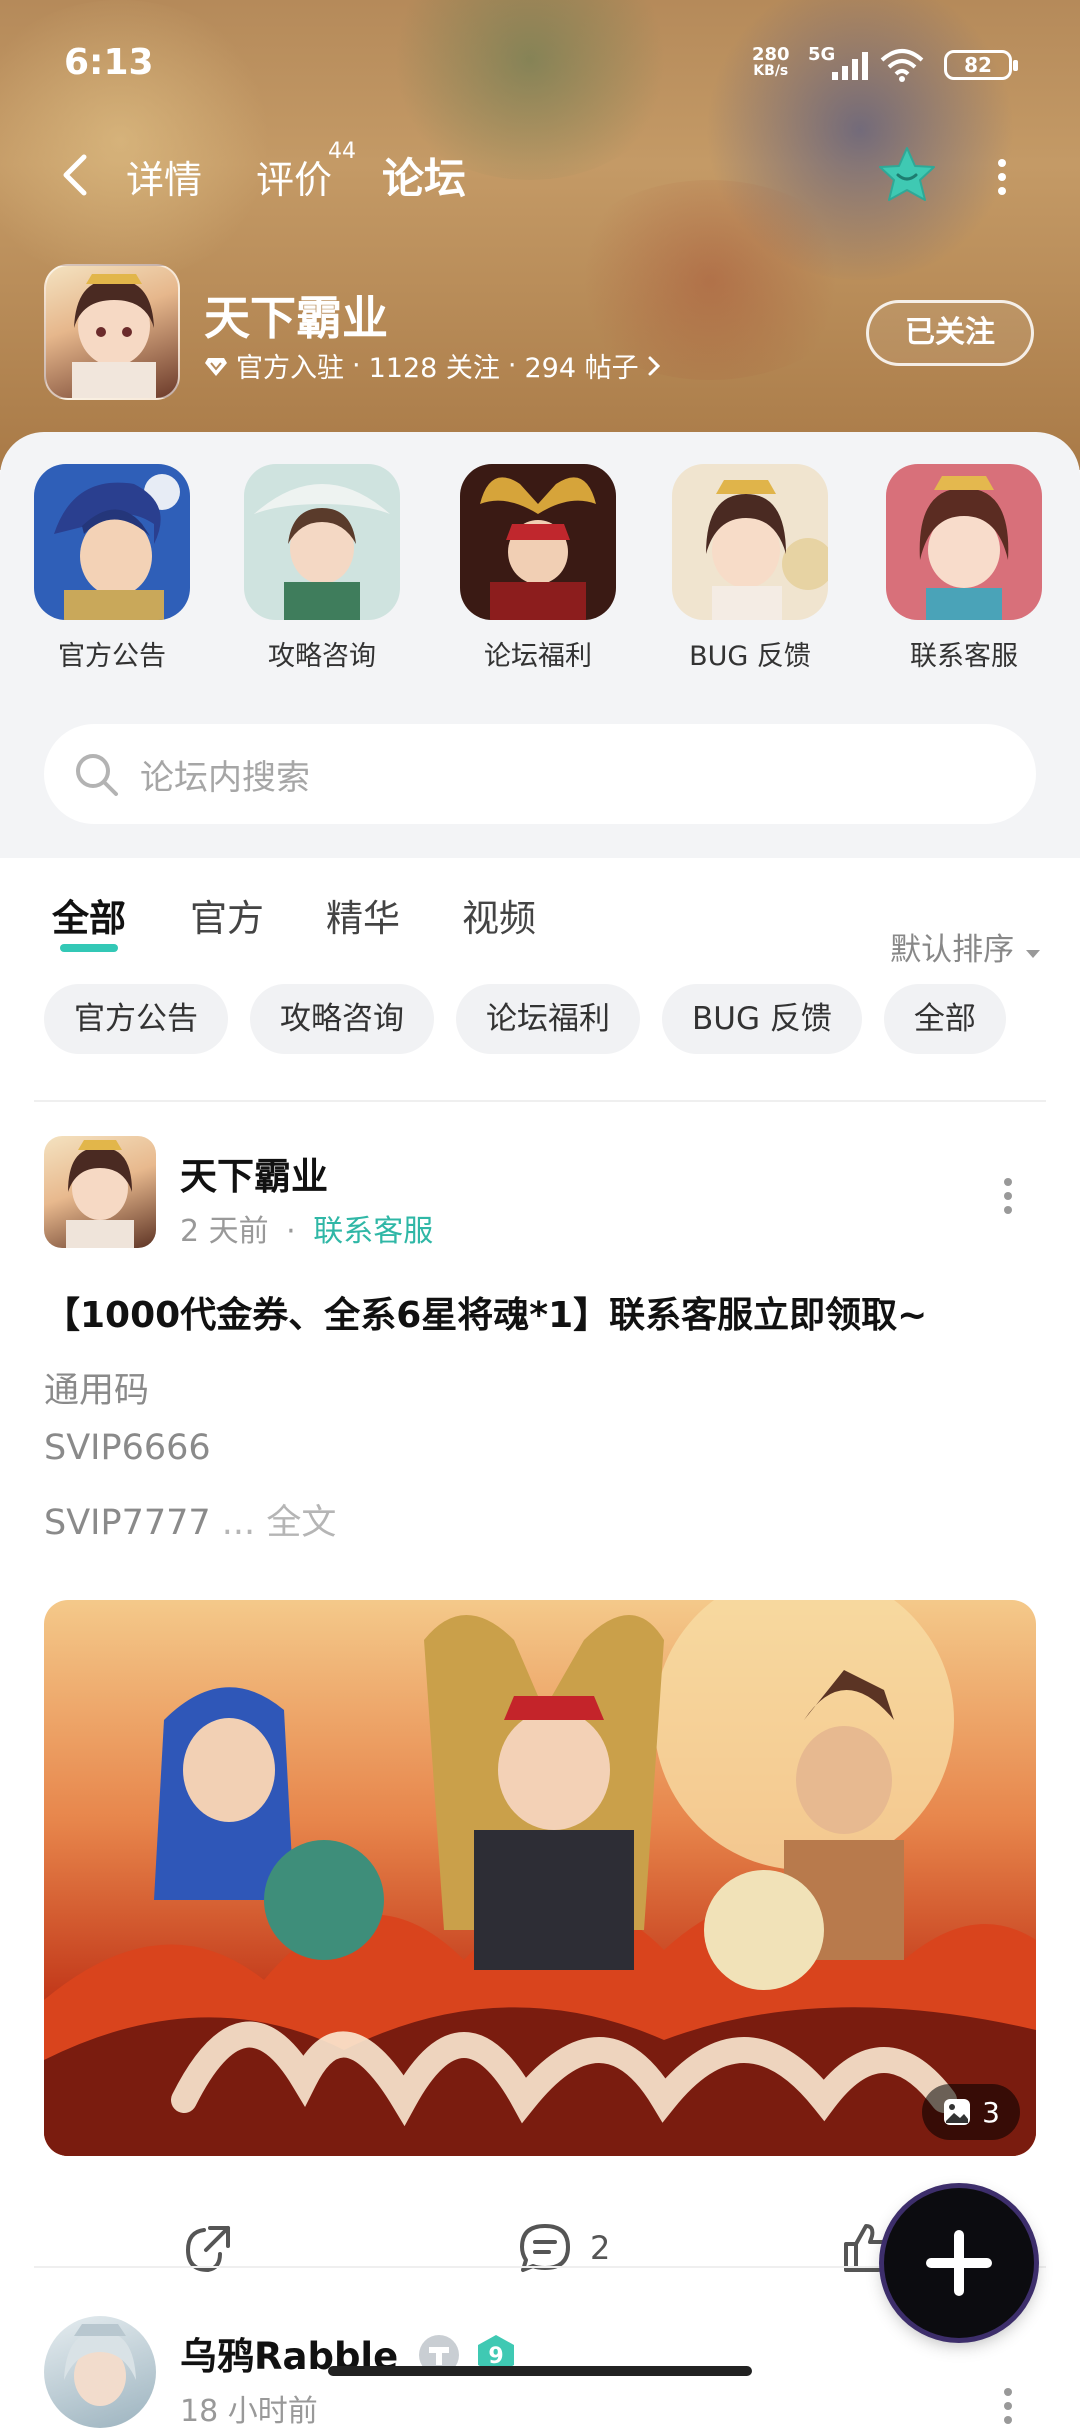 Image resolution: width=1080 pixels, height=2430 pixels. Describe the element at coordinates (600, 2248) in the screenshot. I see `comment-count: 2` at that location.